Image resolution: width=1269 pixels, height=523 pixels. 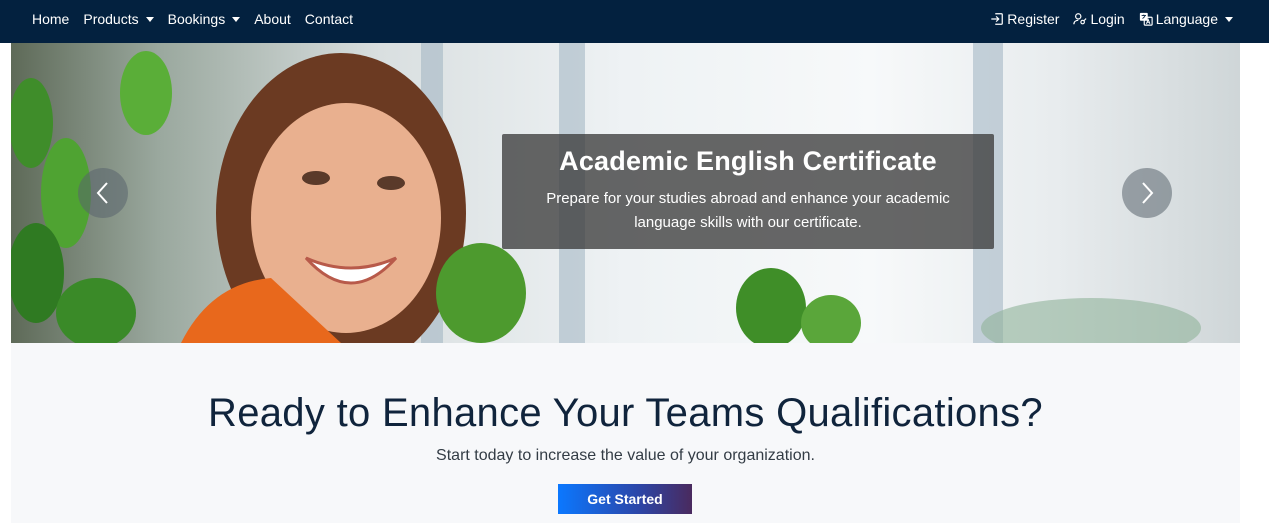 I want to click on nav-about-label: About, so click(x=272, y=19).